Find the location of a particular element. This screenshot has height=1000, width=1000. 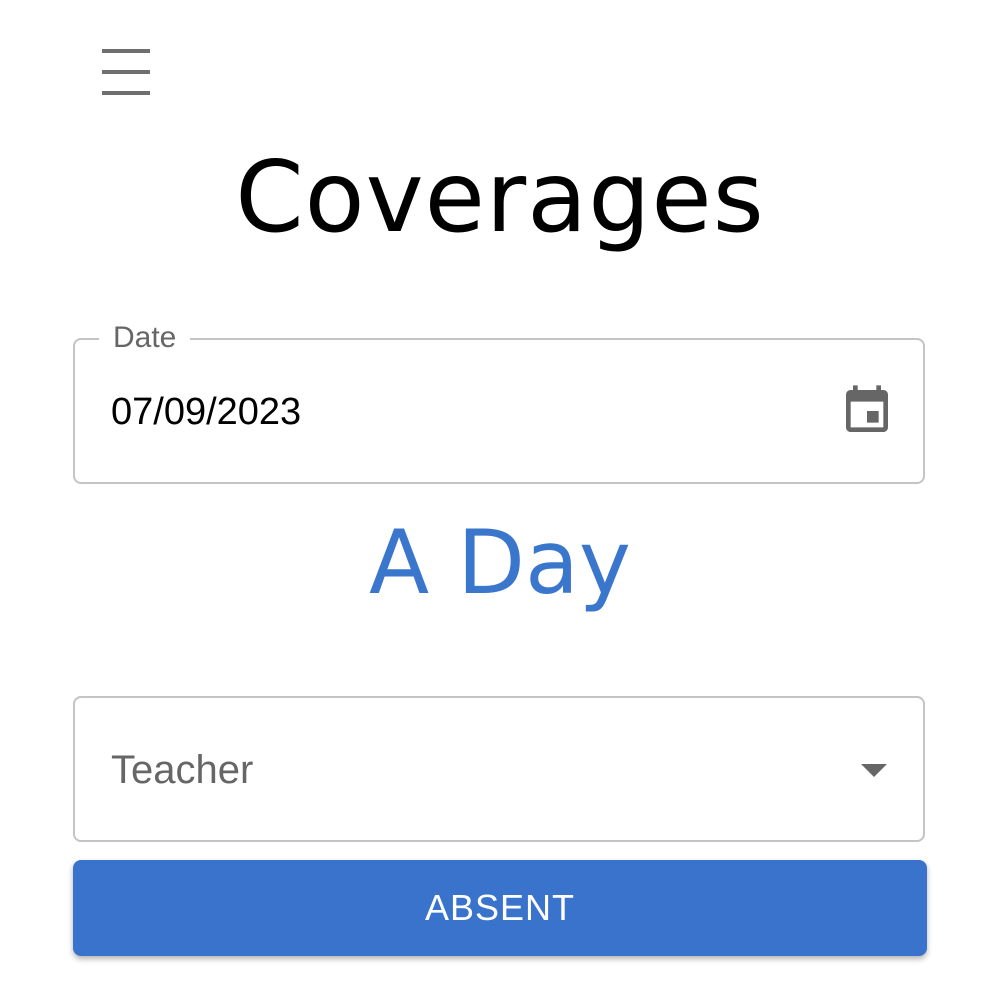

teacher-select: Teacher is located at coordinates (499, 769).